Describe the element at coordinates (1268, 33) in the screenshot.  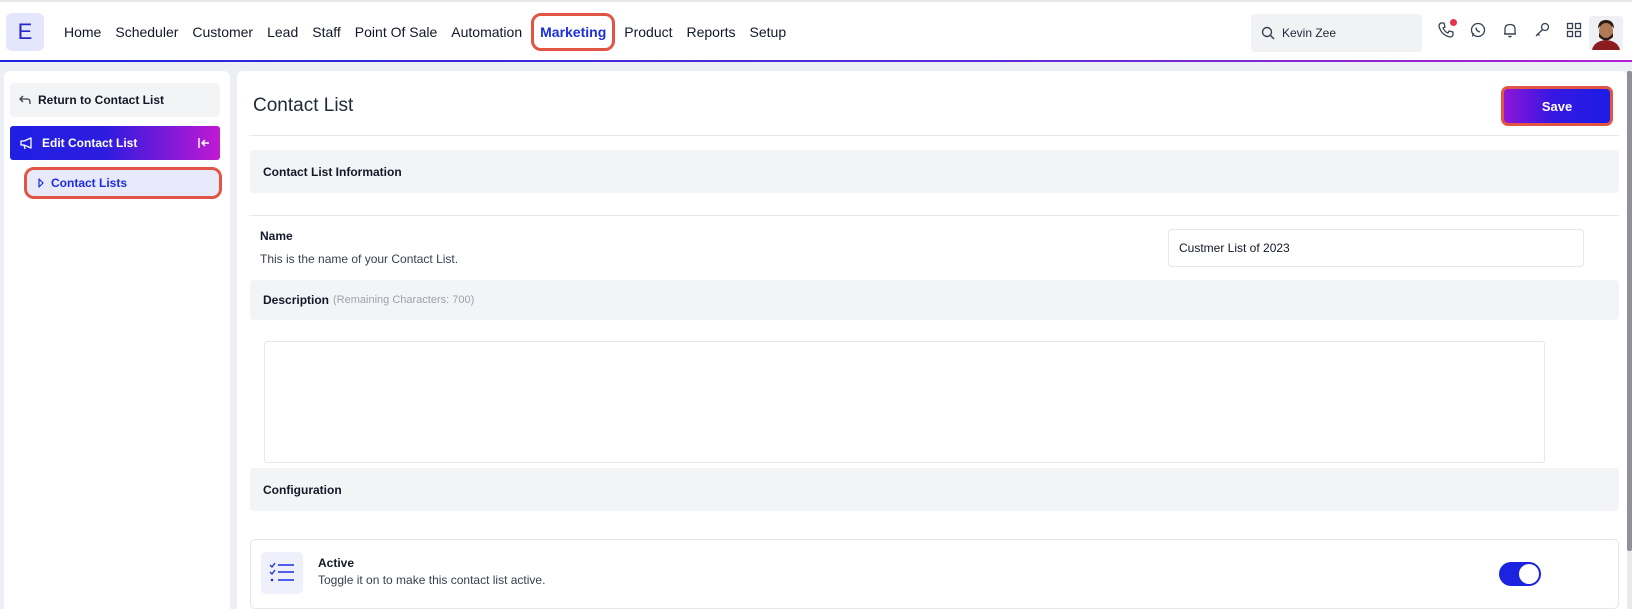
I see `search-icon` at that location.